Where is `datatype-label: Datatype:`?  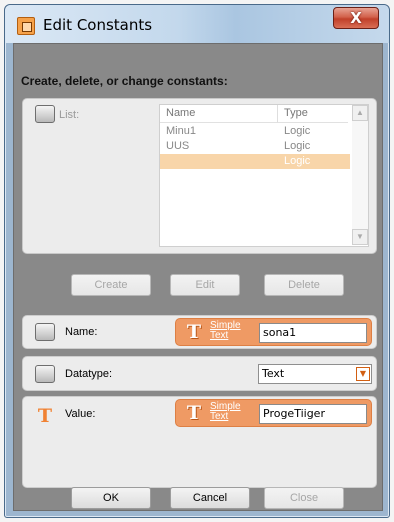 datatype-label: Datatype: is located at coordinates (89, 374).